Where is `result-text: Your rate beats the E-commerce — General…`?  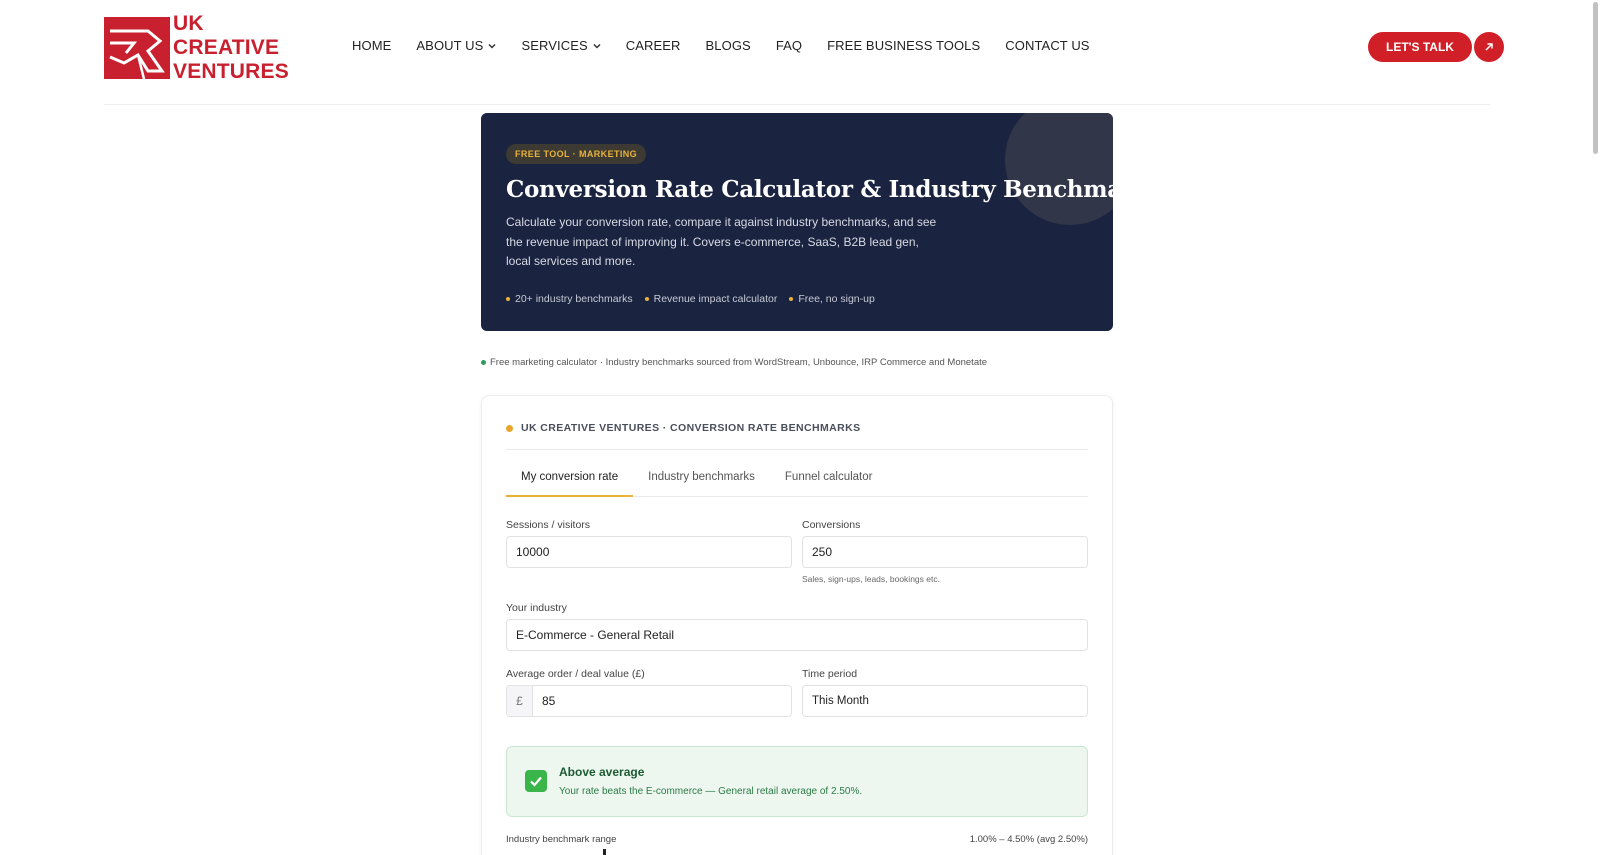
result-text: Your rate beats the E-commerce — General… is located at coordinates (711, 791).